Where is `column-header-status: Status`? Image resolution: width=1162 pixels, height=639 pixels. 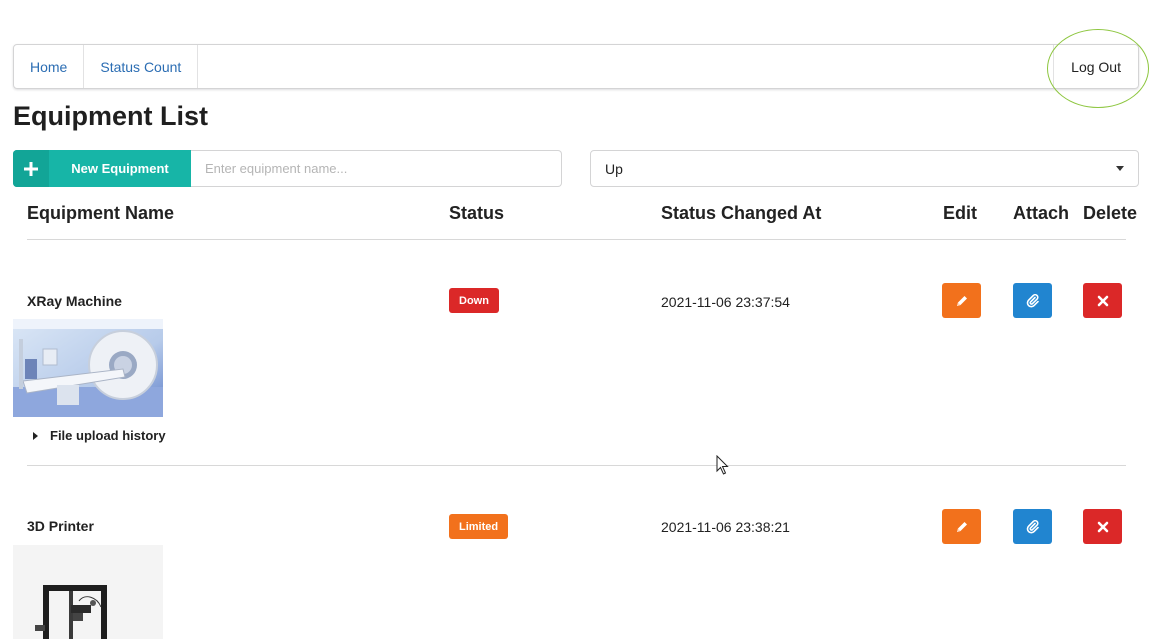 column-header-status: Status is located at coordinates (477, 213).